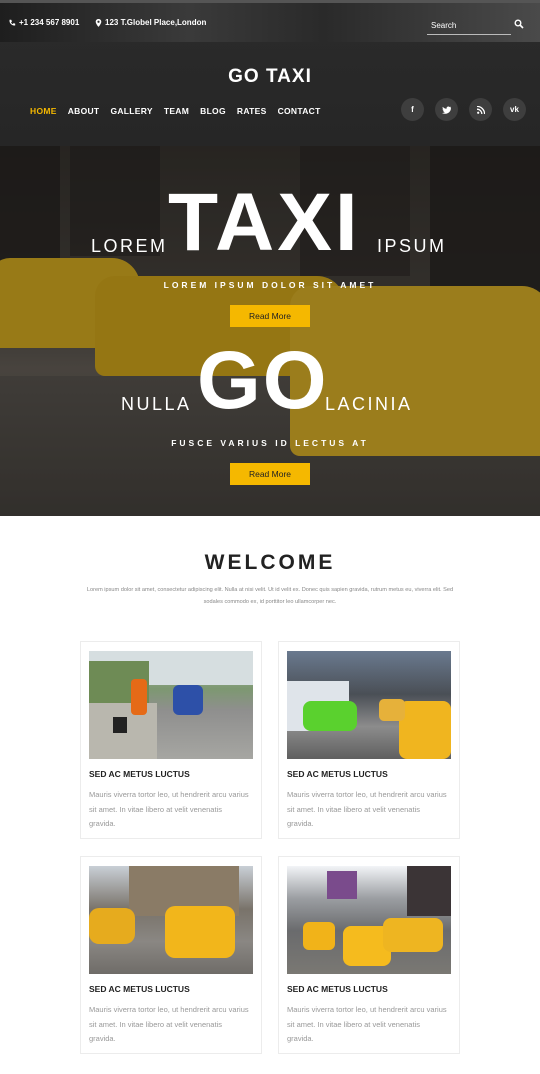 This screenshot has height=1074, width=540. Describe the element at coordinates (412, 246) in the screenshot. I see `hero-slide1-right: IPSUM` at that location.